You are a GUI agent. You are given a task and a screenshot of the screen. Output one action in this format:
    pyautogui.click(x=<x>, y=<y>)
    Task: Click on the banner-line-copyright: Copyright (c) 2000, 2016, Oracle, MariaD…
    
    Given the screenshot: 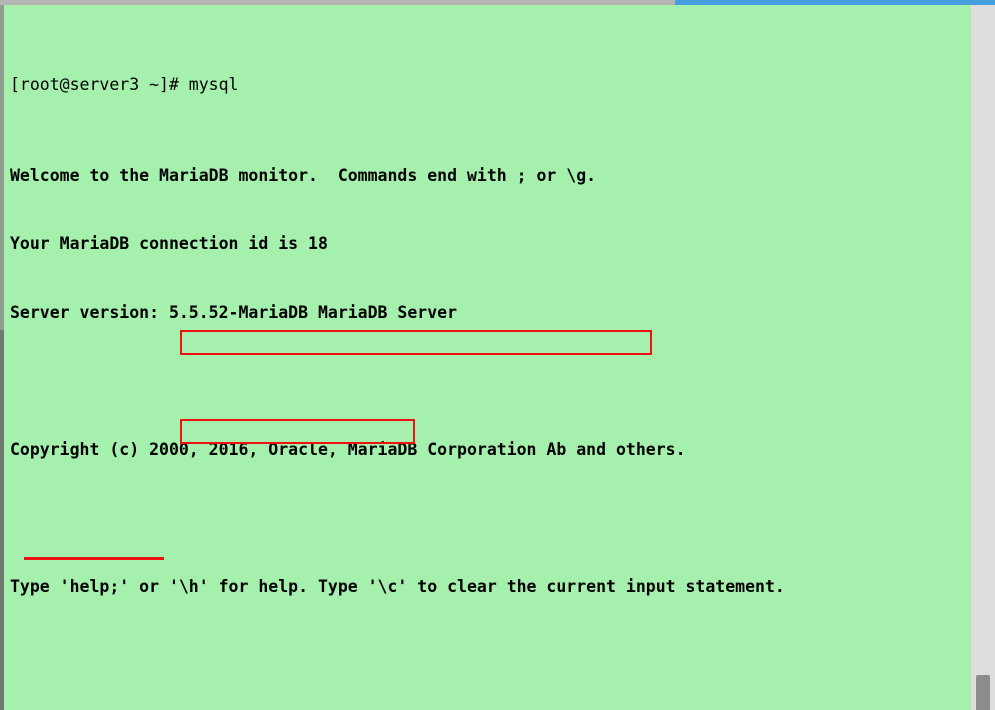 What is the action you would take?
    pyautogui.click(x=348, y=450)
    